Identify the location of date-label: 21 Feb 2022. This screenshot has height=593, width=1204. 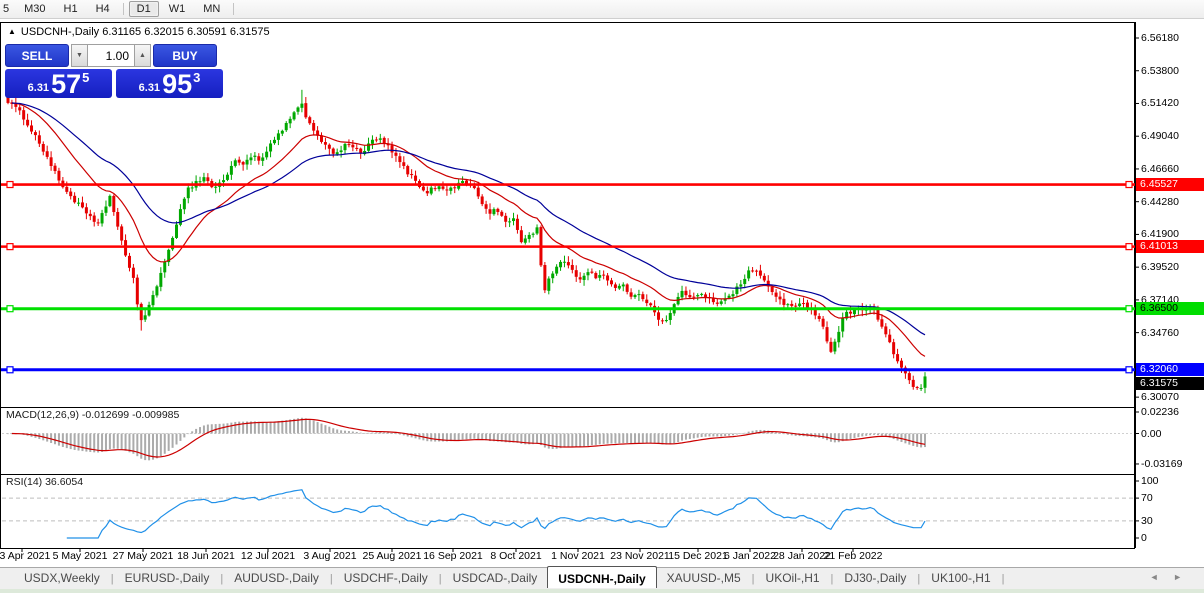
(853, 556).